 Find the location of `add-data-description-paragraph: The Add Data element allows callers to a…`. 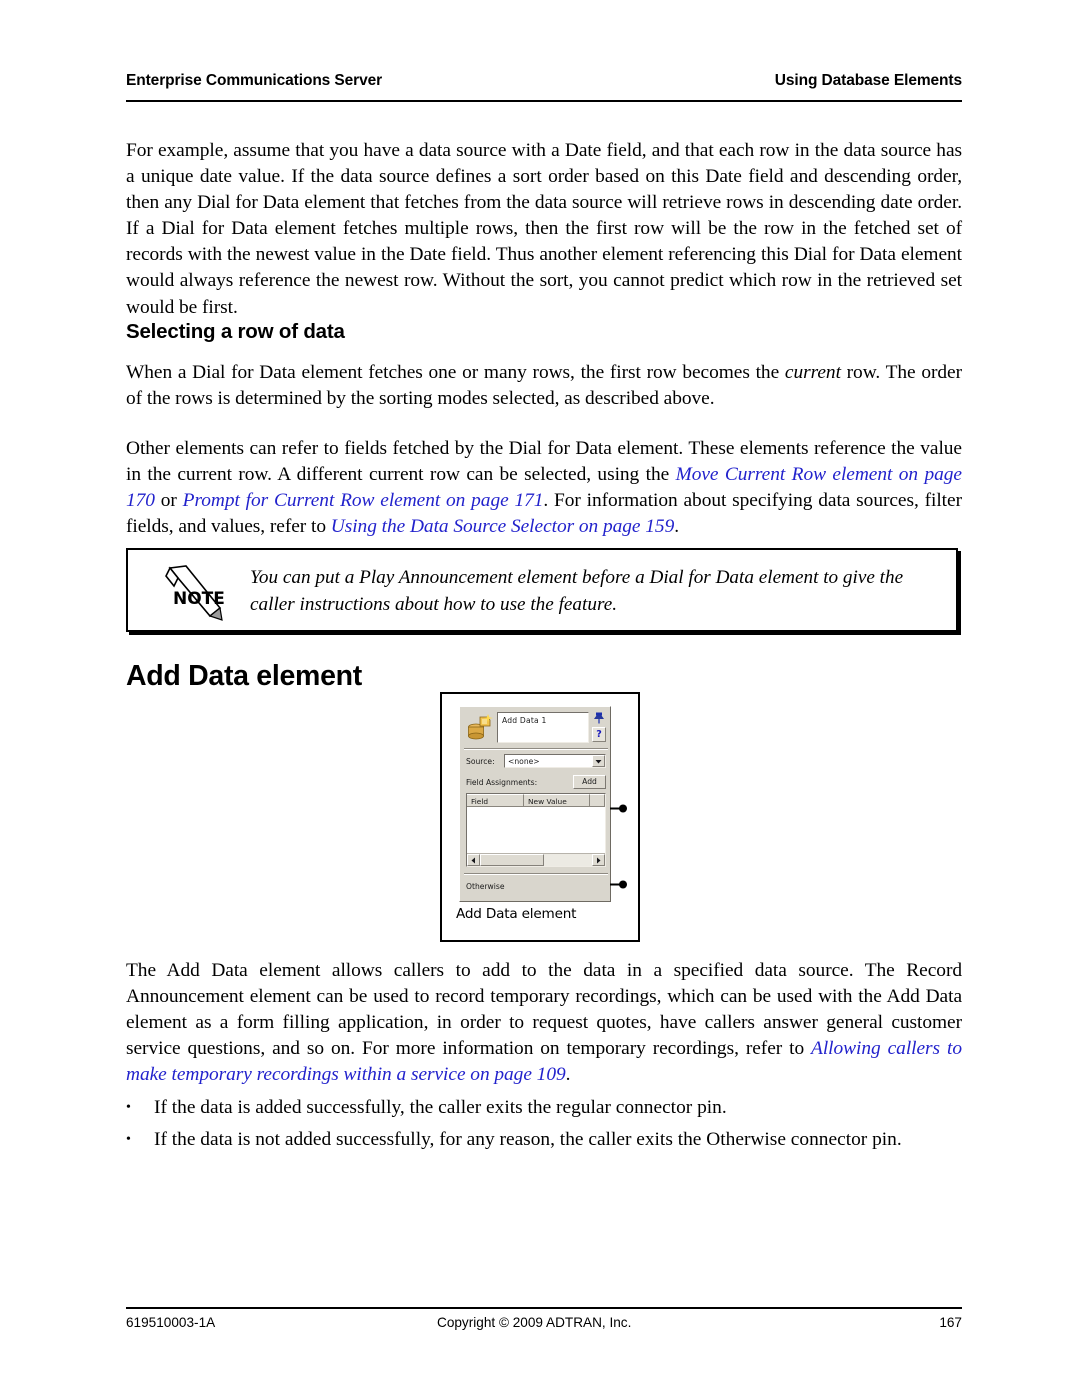

add-data-description-paragraph: The Add Data element allows callers to a… is located at coordinates (544, 1023).